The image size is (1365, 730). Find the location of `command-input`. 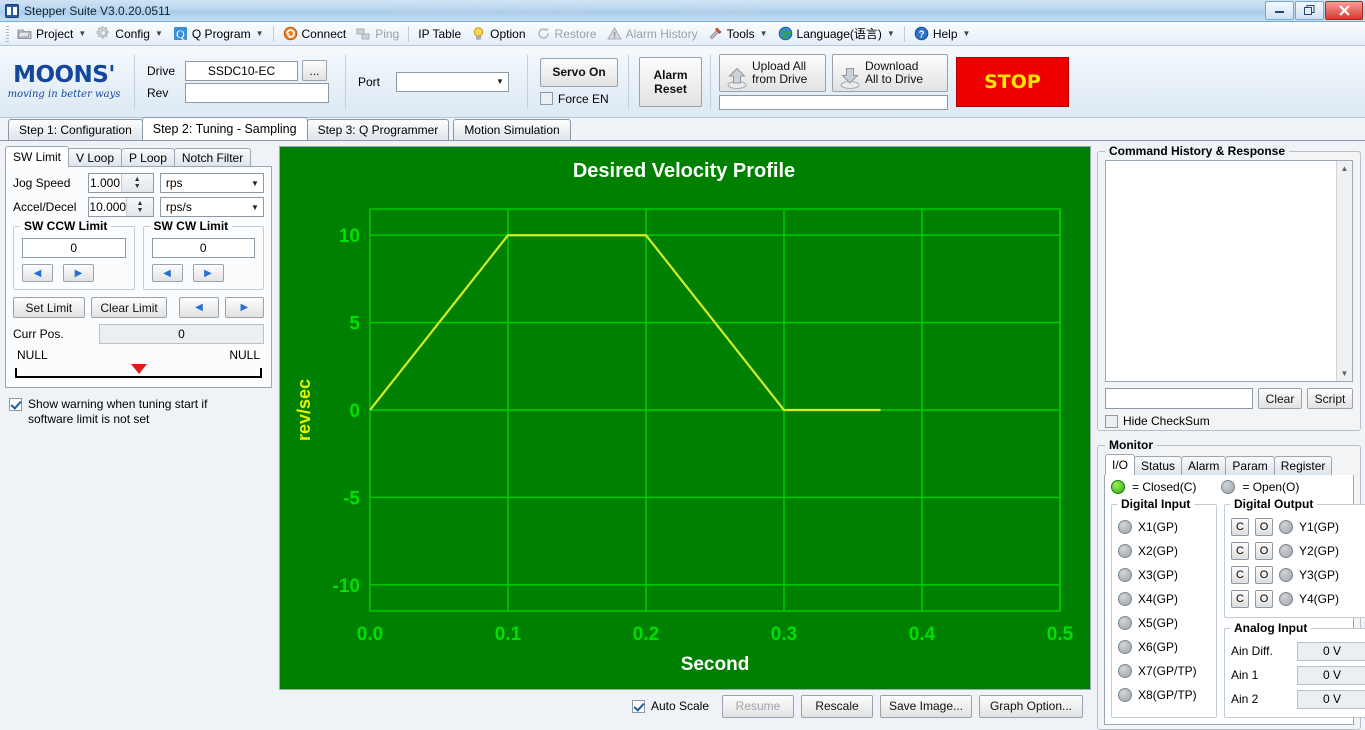

command-input is located at coordinates (1179, 398).